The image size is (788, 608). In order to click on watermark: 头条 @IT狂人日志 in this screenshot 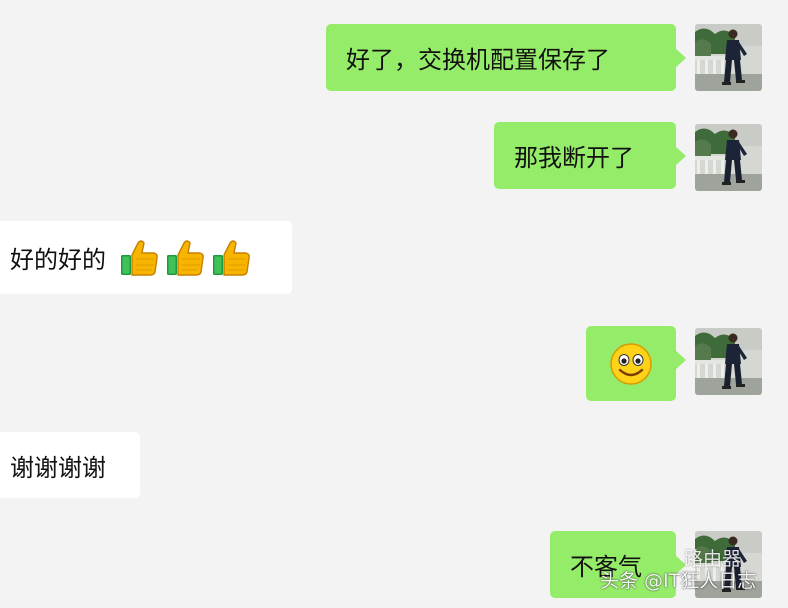, I will do `click(678, 581)`.